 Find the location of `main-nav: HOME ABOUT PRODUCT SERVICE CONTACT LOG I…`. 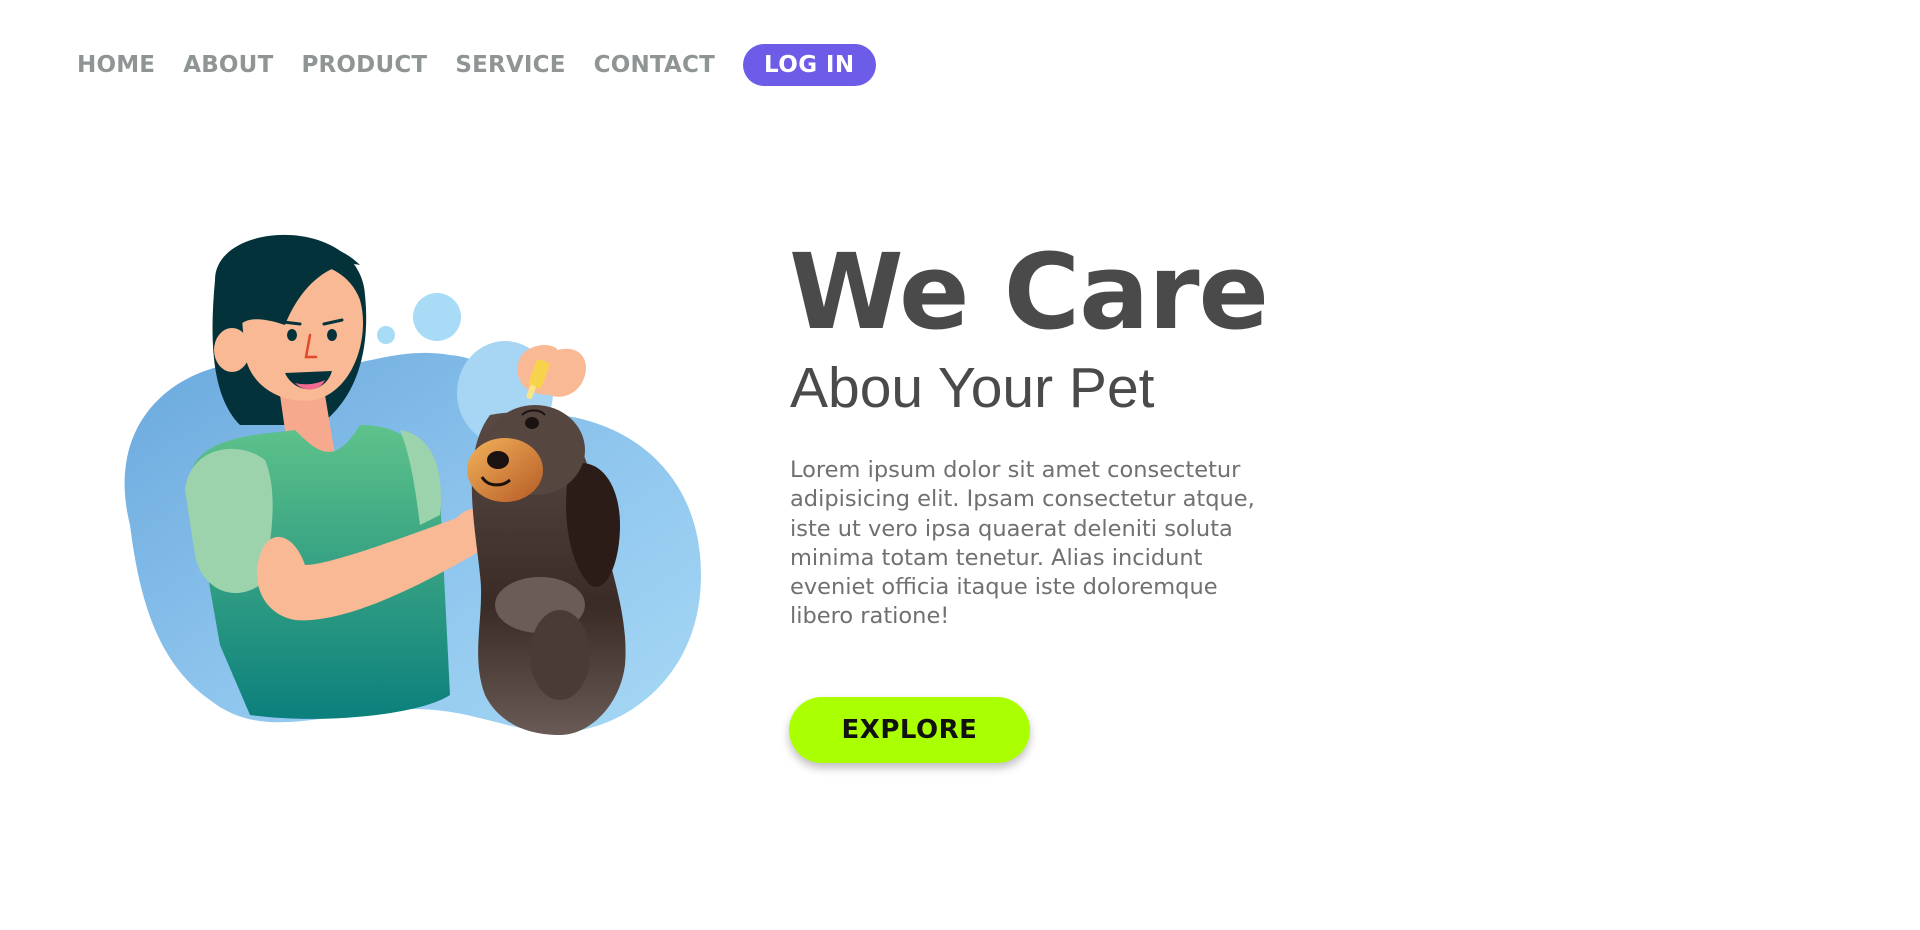

main-nav: HOME ABOUT PRODUCT SERVICE CONTACT LOG I… is located at coordinates (476, 65).